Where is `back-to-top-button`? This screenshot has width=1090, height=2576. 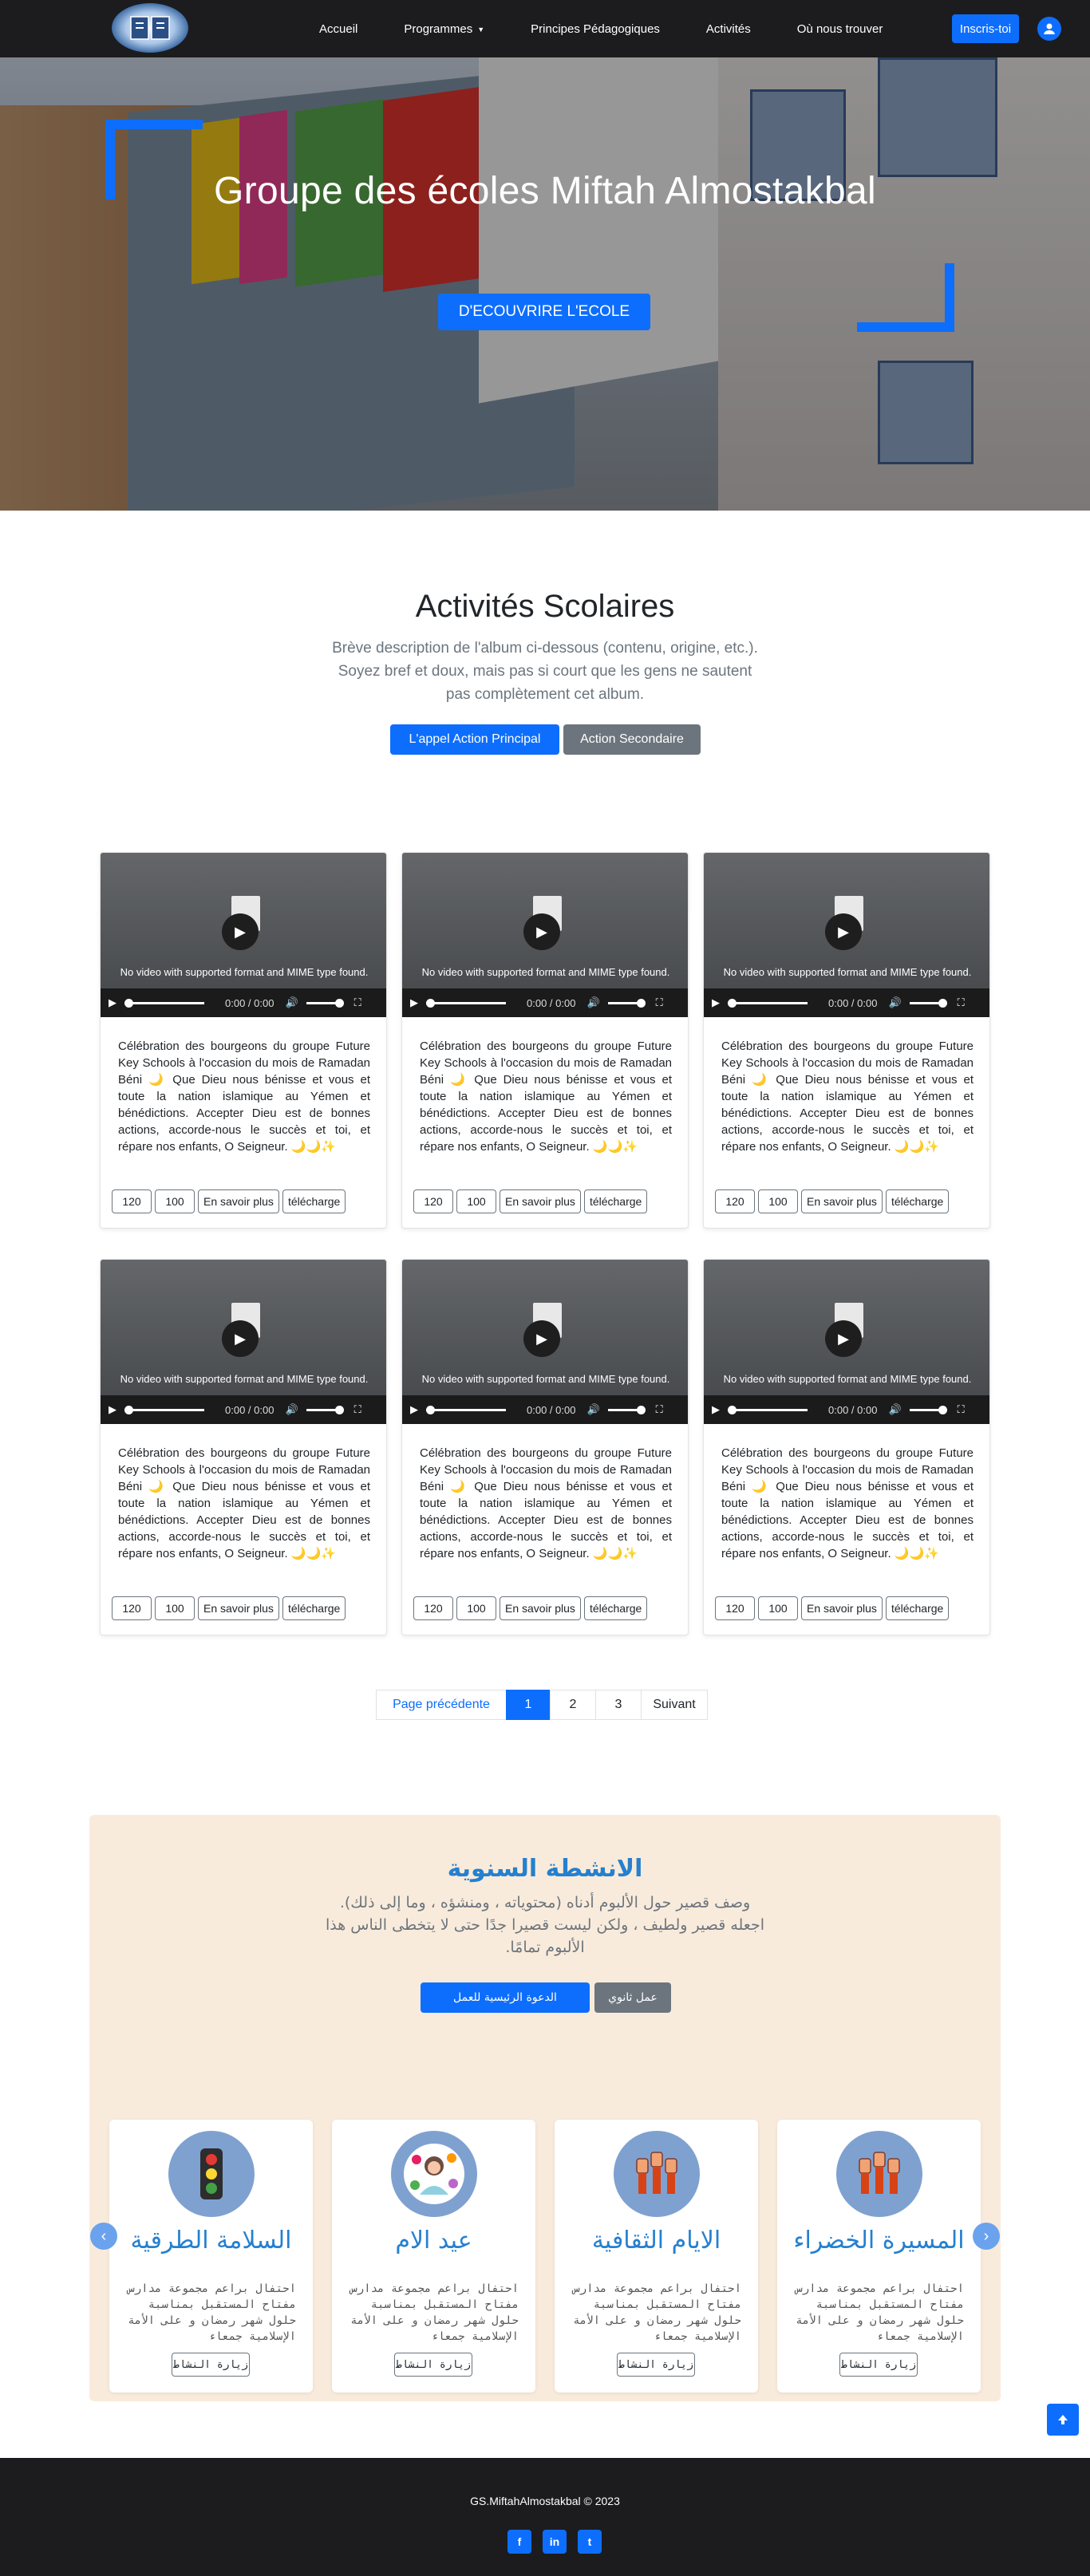 back-to-top-button is located at coordinates (1063, 2420).